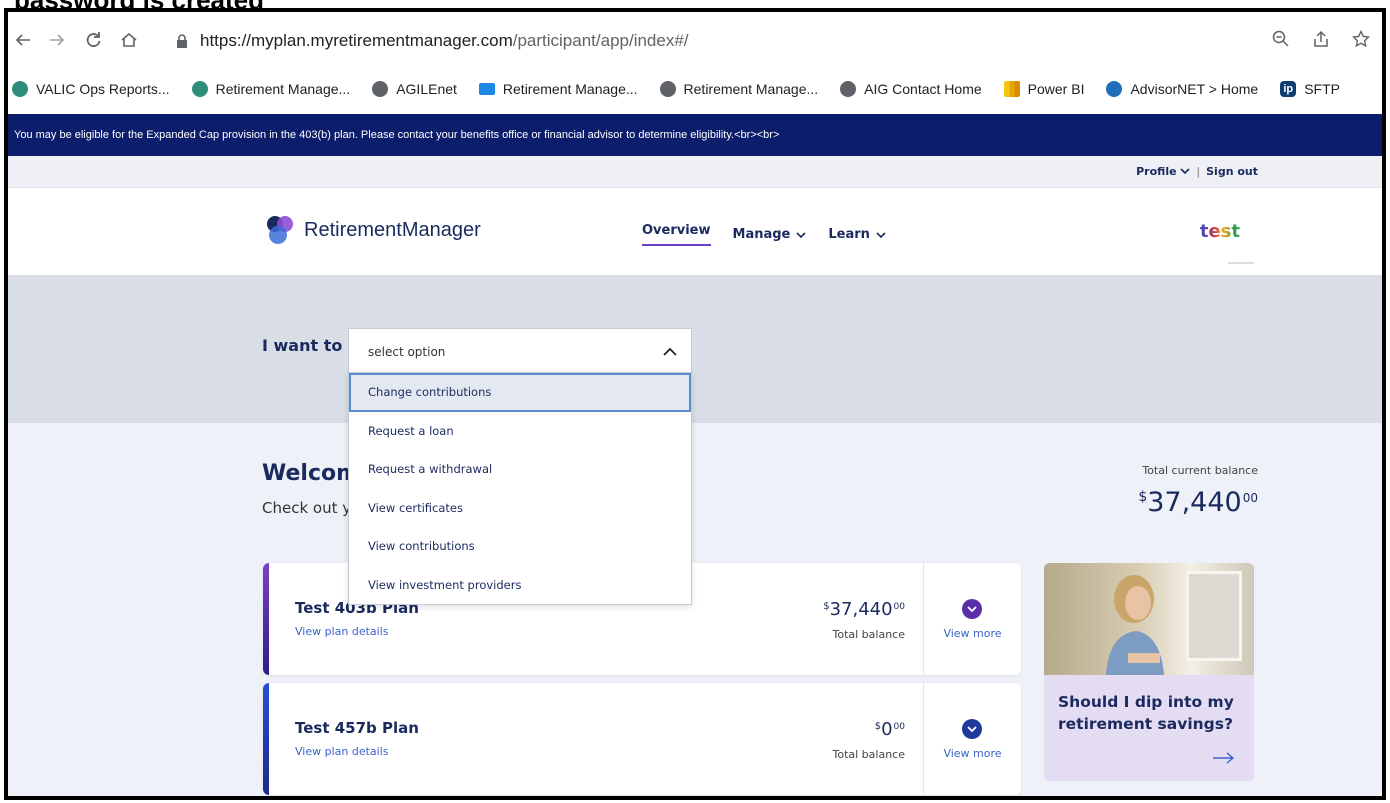 The height and width of the screenshot is (803, 1390). I want to click on total-balance-value: $37,440 00, so click(1198, 502).